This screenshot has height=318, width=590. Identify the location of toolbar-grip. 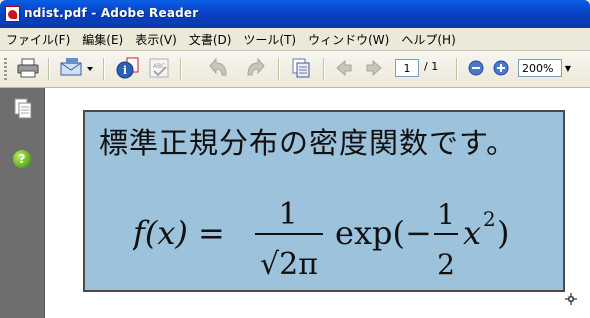
(5, 69).